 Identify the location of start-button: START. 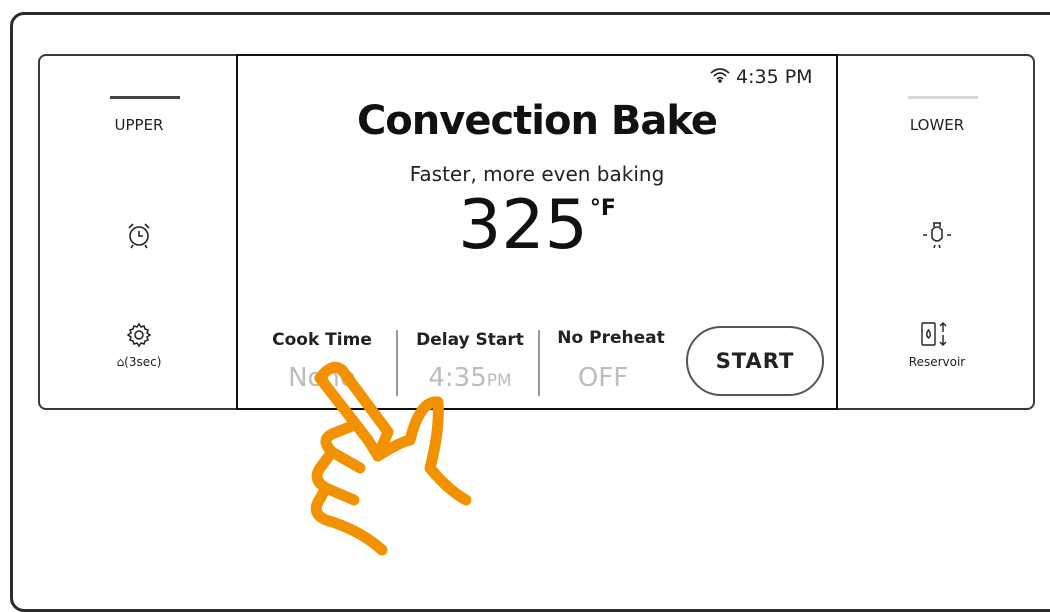
(755, 361).